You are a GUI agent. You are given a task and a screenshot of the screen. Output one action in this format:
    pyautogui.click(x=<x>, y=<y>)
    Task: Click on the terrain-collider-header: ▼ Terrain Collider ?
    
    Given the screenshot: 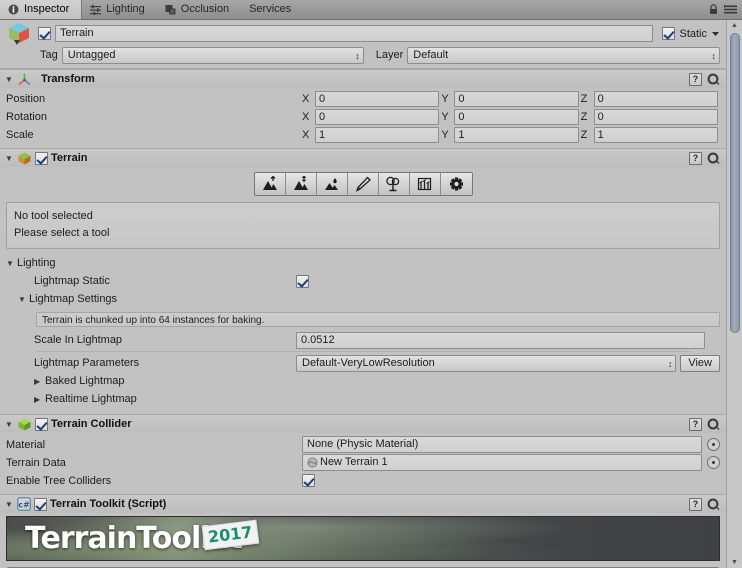 What is the action you would take?
    pyautogui.click(x=363, y=424)
    